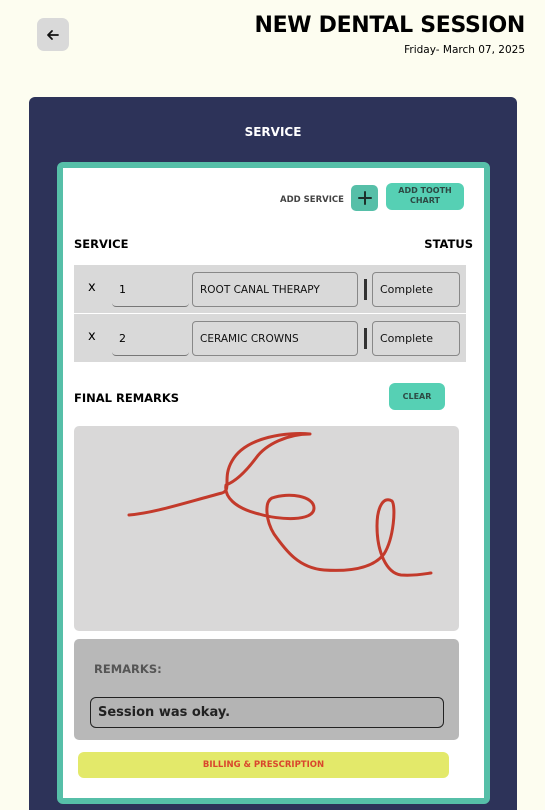 The width and height of the screenshot is (545, 810). I want to click on final-remarks-title: FINAL REMARKS, so click(127, 398).